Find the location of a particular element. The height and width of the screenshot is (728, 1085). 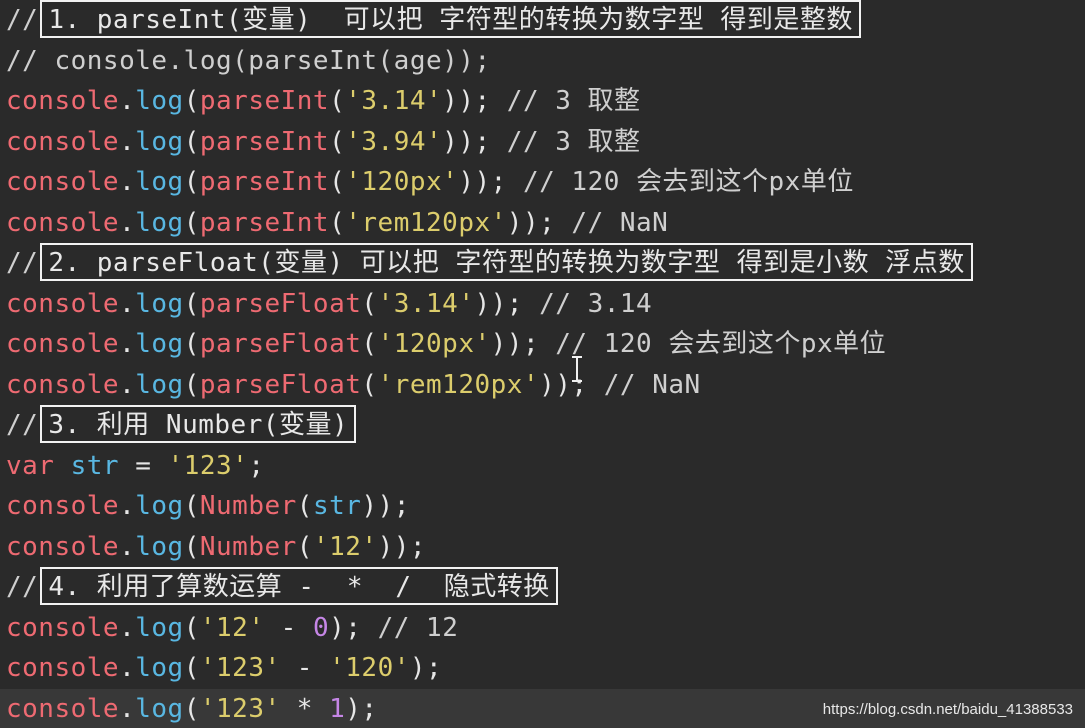

code-token-string: '3.94' is located at coordinates (394, 141).